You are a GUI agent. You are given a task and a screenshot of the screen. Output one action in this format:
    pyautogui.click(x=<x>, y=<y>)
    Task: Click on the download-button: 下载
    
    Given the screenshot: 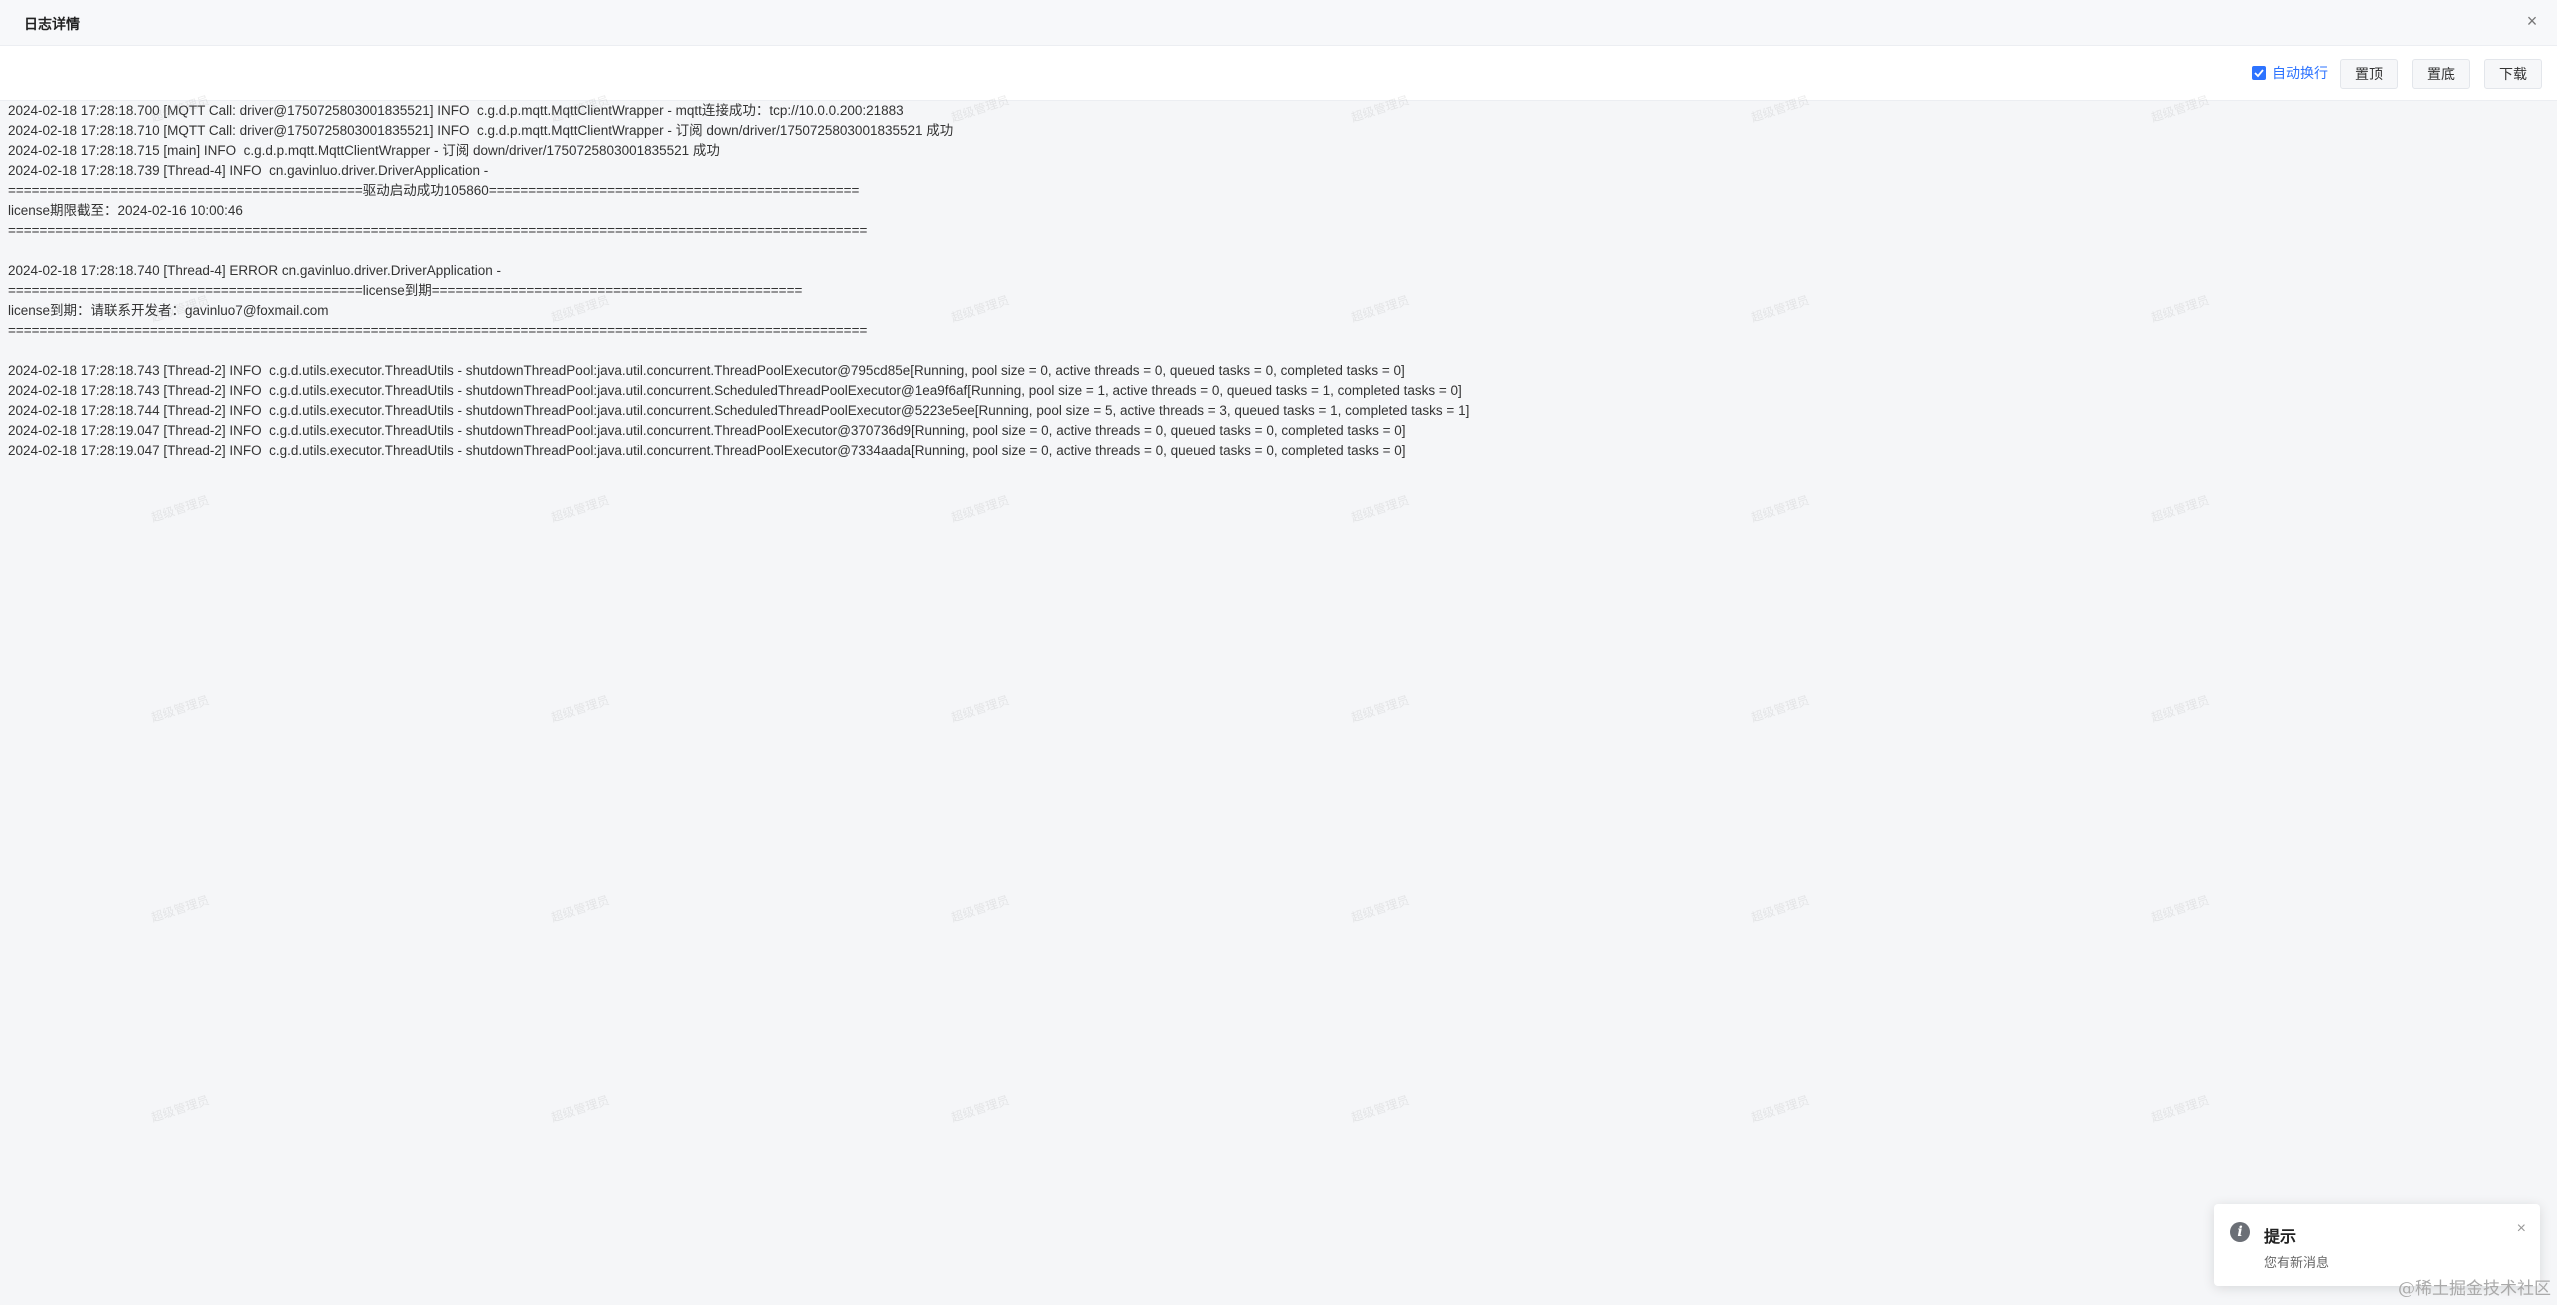 What is the action you would take?
    pyautogui.click(x=2513, y=74)
    